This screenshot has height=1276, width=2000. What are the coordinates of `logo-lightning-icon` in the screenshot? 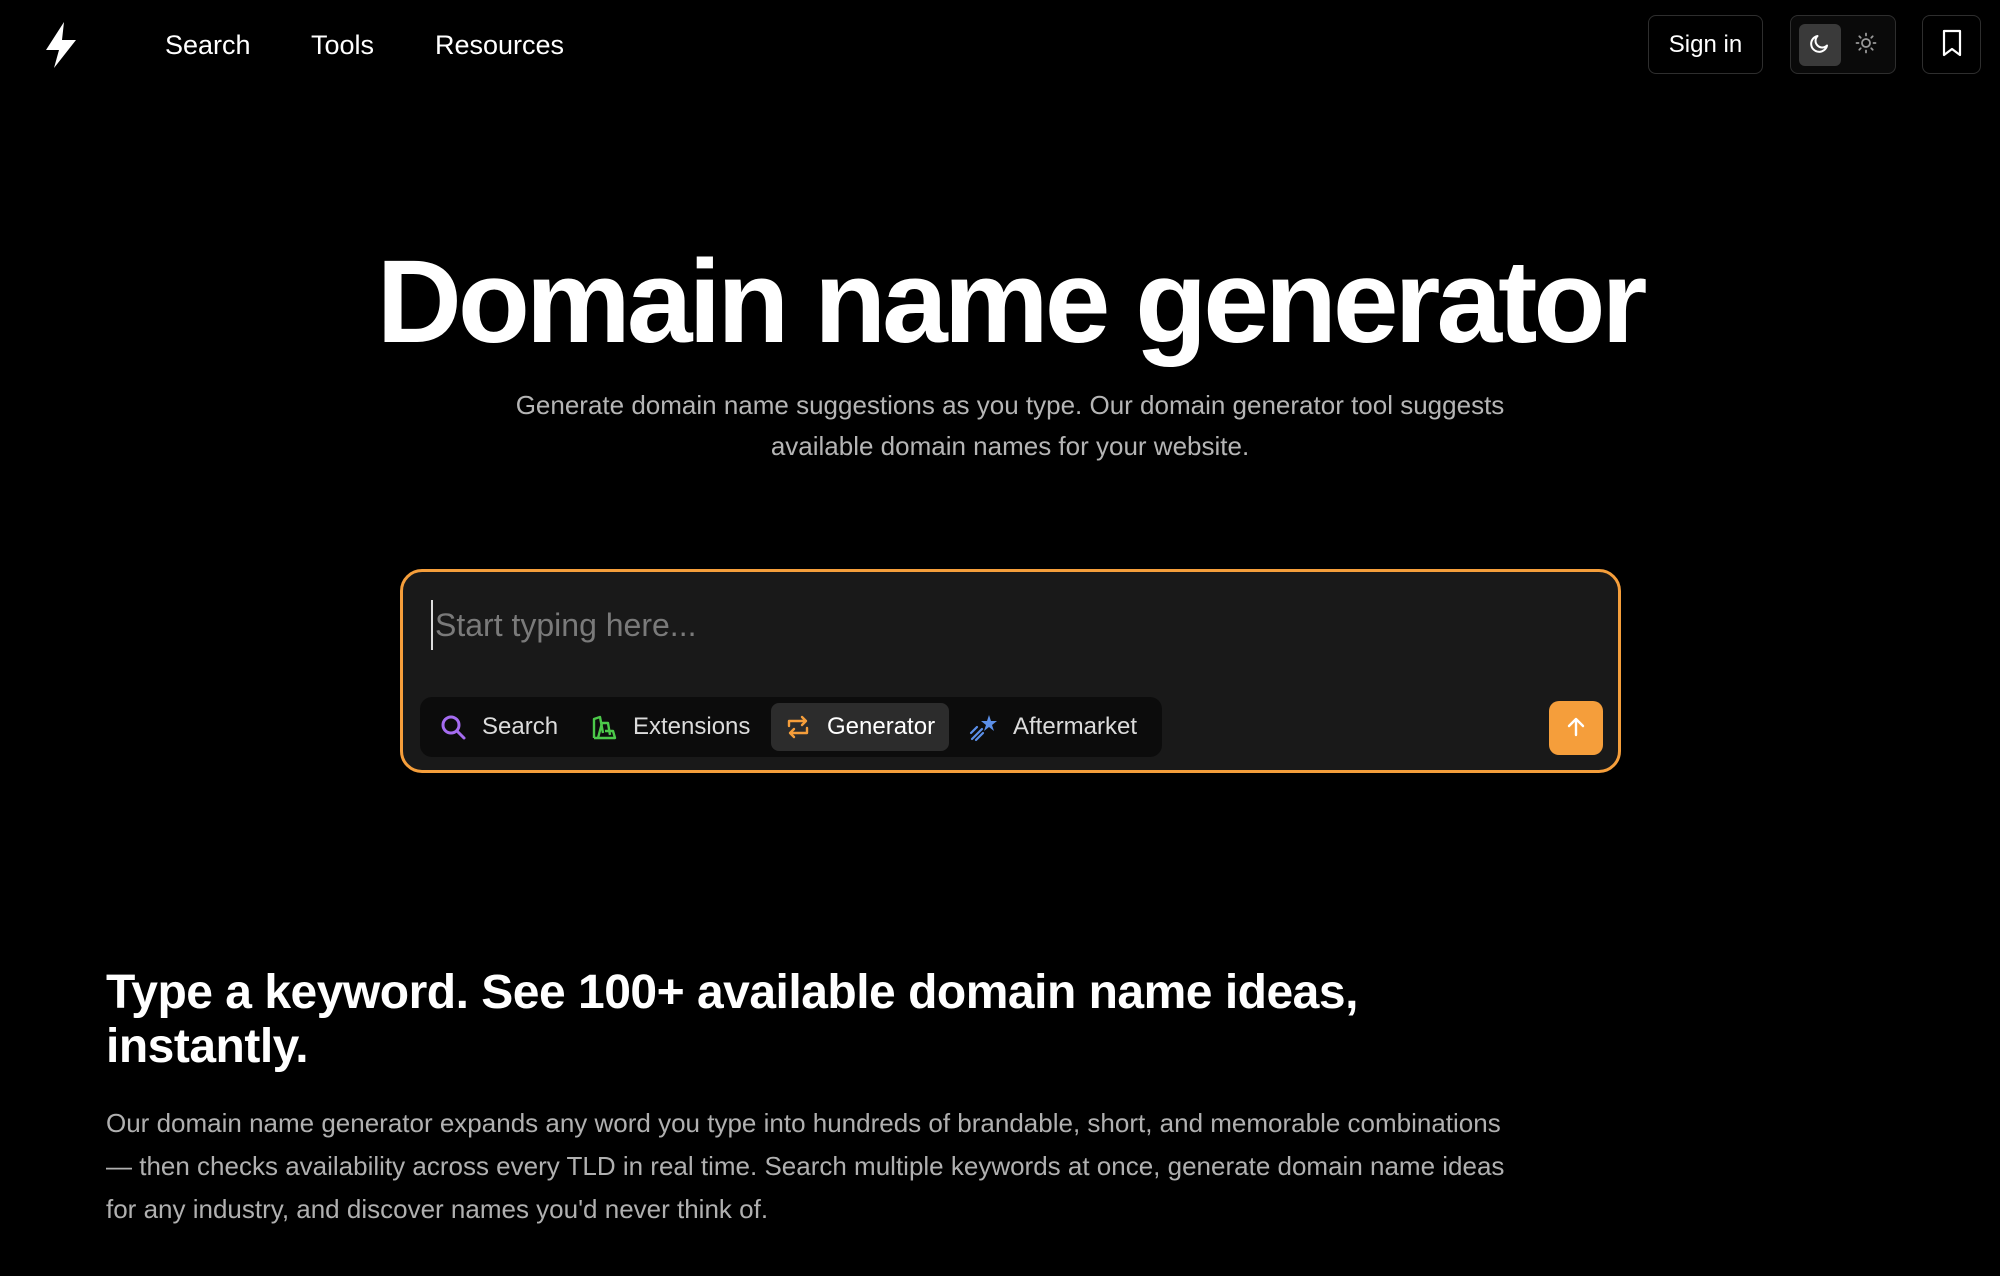 It's located at (61, 45).